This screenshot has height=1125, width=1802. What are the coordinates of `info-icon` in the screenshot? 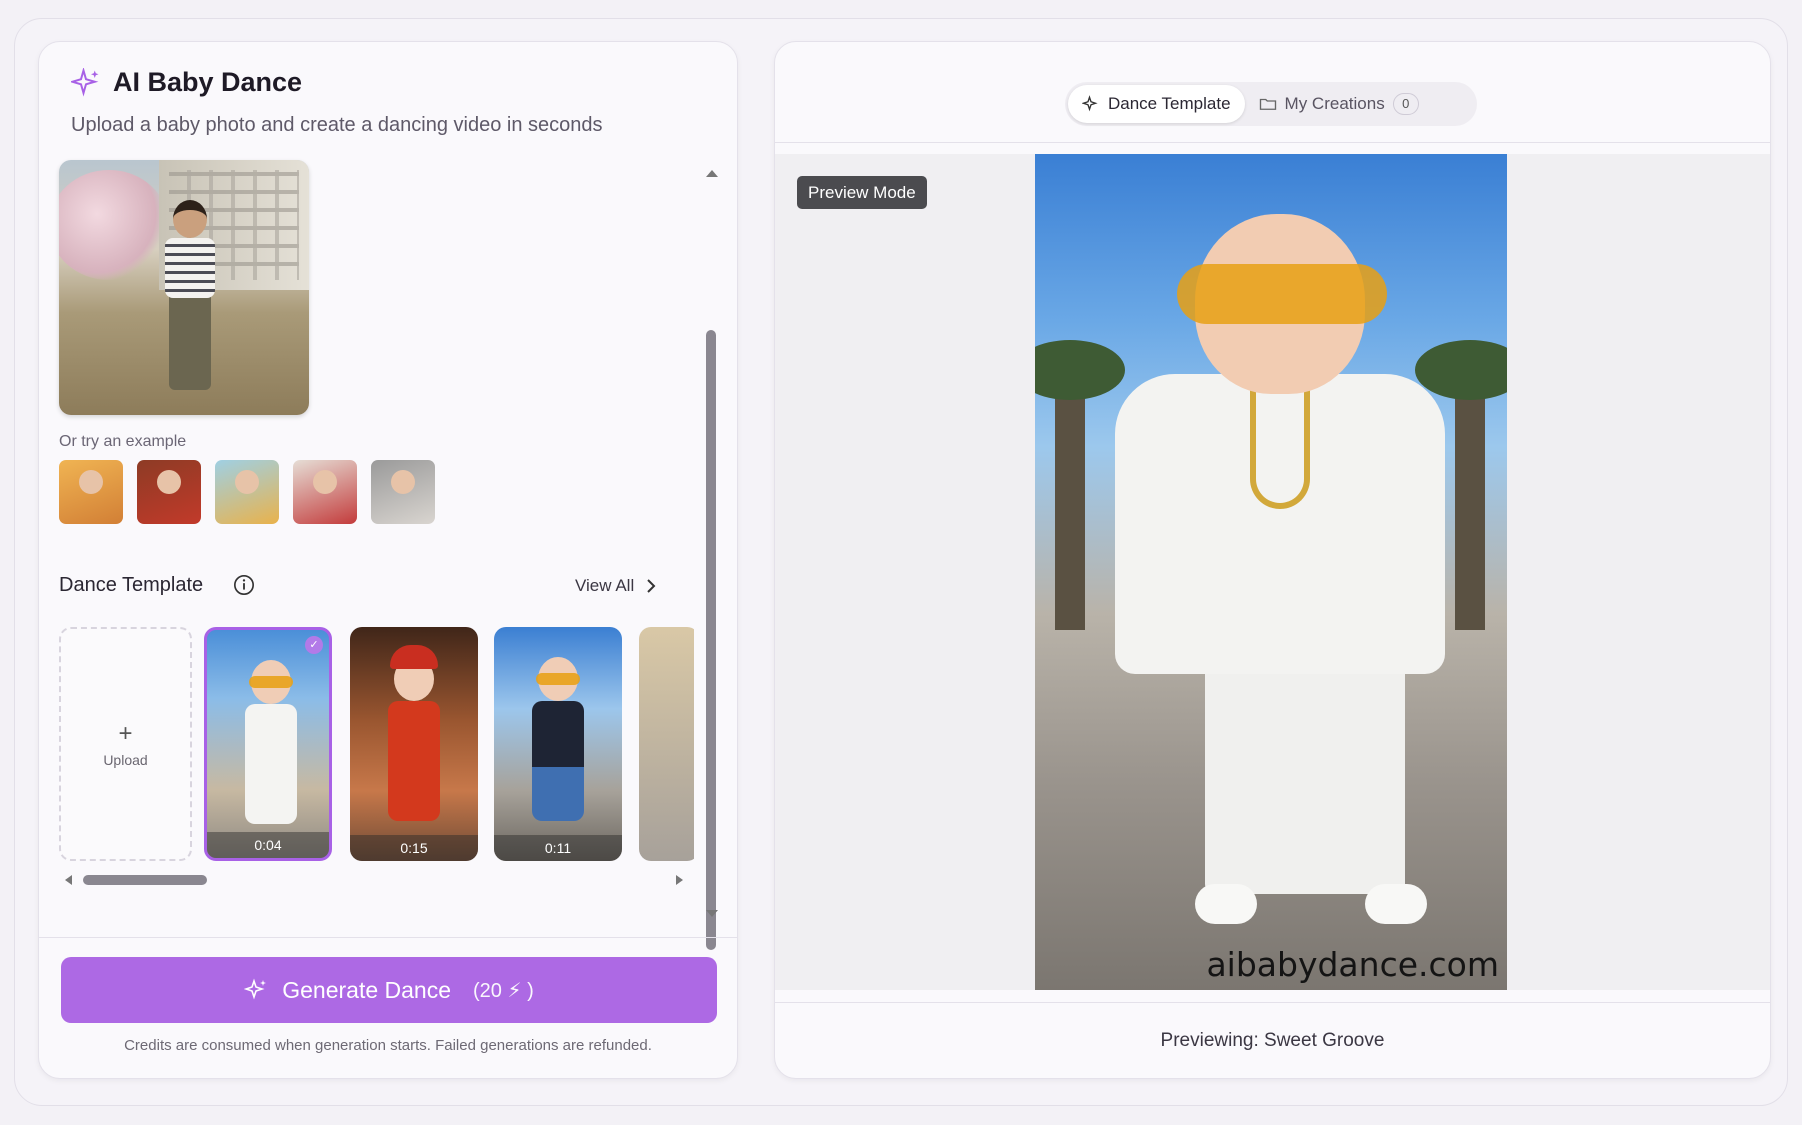 It's located at (244, 585).